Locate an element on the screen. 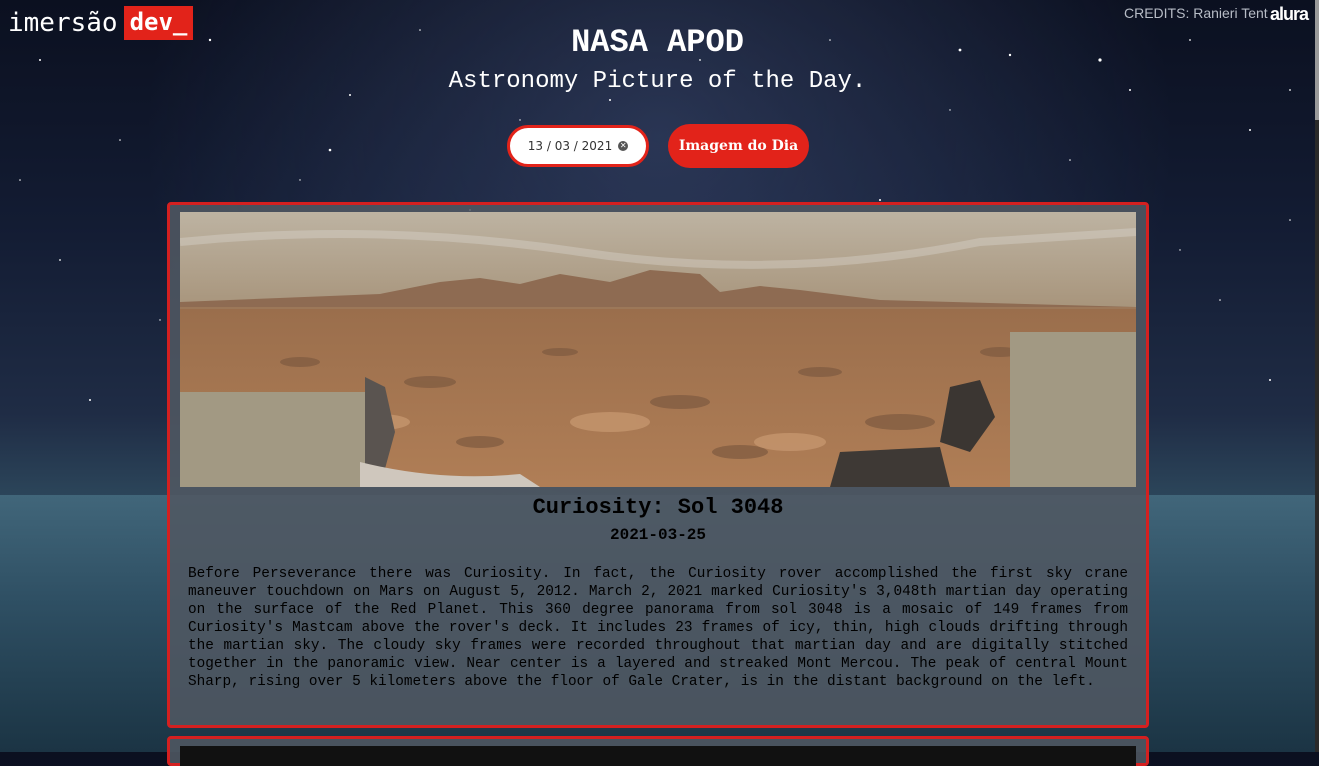 Image resolution: width=1319 pixels, height=766 pixels. next-apod-card is located at coordinates (658, 751).